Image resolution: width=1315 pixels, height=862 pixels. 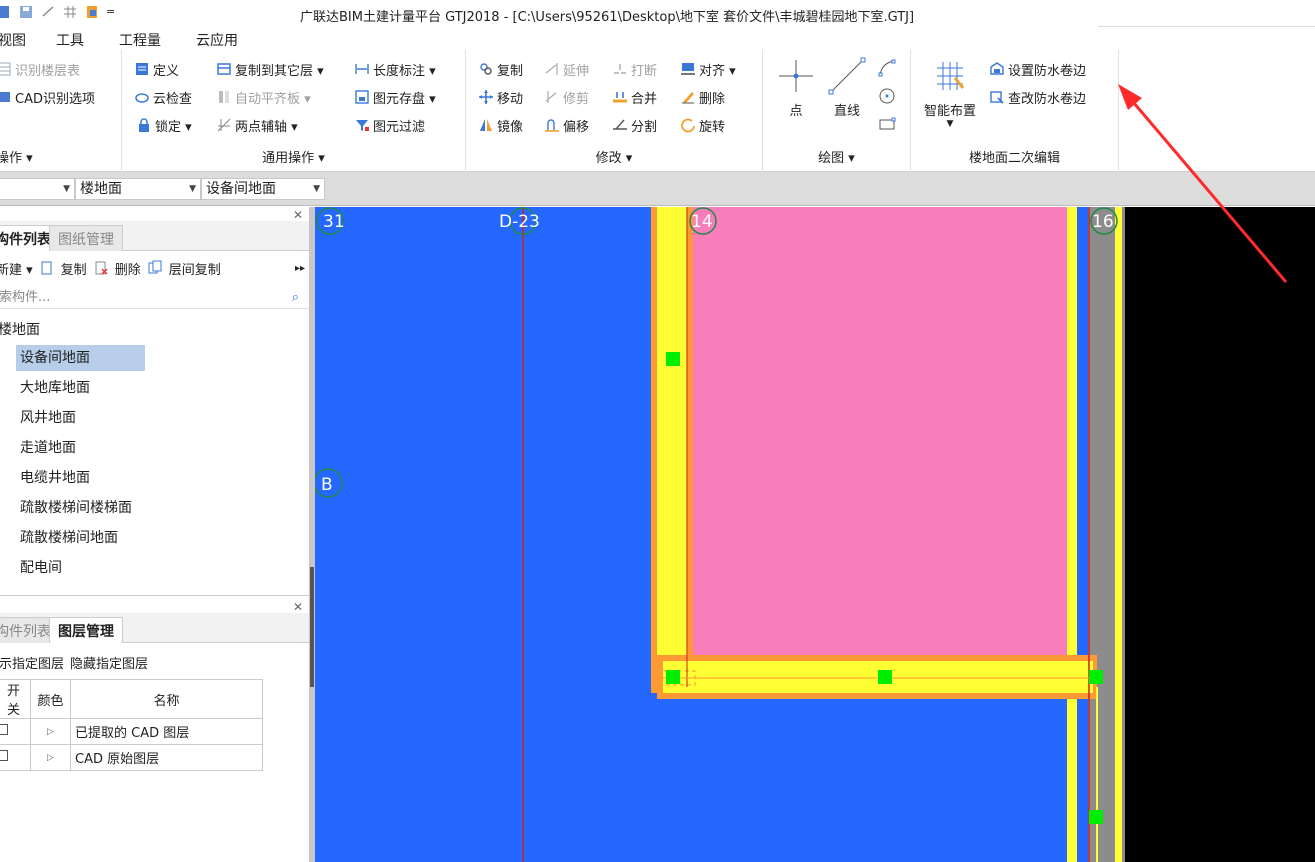 What do you see at coordinates (634, 97) in the screenshot?
I see `merge-button: 合并` at bounding box center [634, 97].